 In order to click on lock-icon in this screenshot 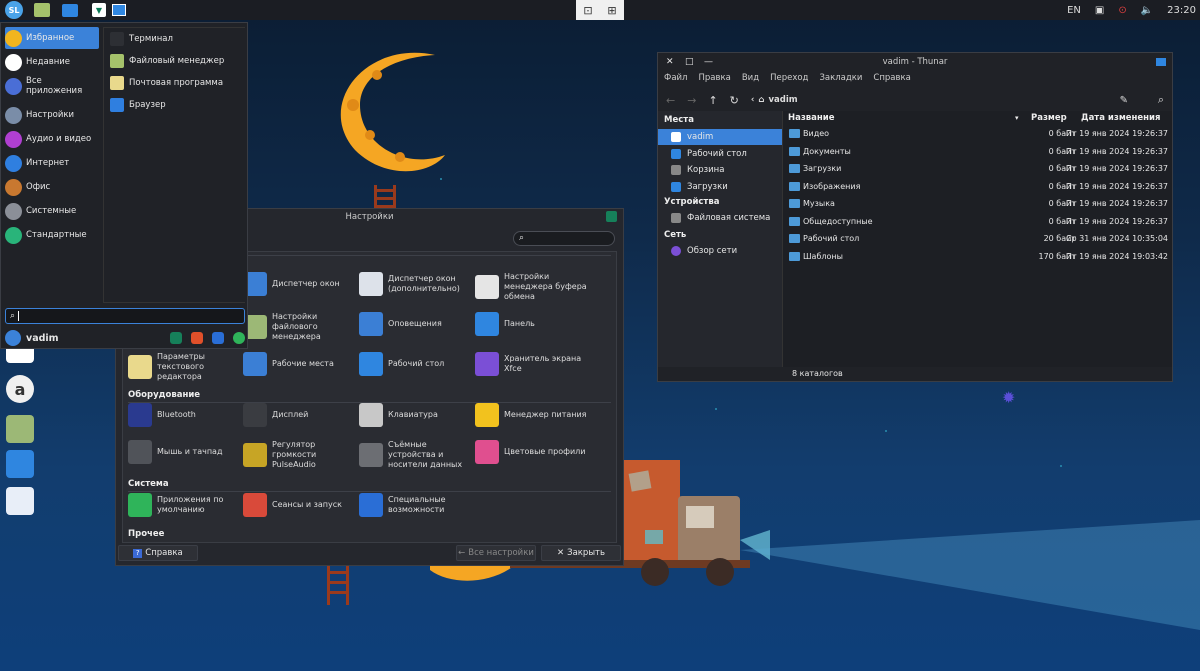, I will do `click(197, 338)`.